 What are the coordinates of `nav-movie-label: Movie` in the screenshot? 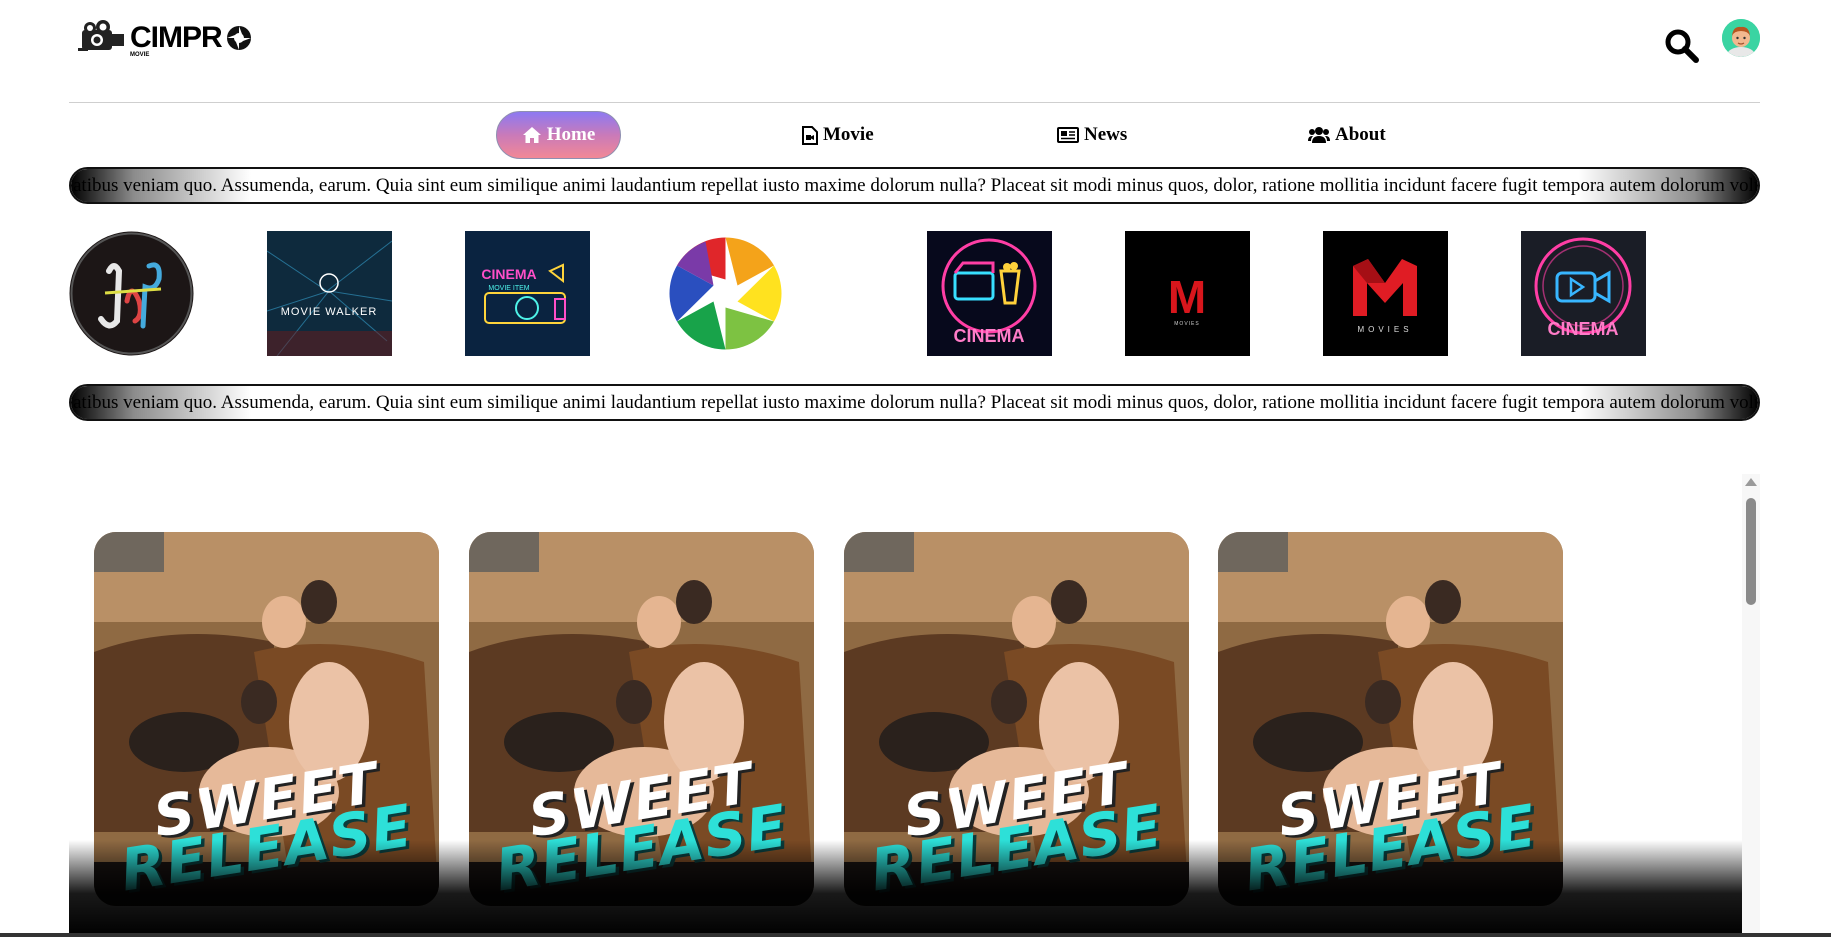 It's located at (848, 134).